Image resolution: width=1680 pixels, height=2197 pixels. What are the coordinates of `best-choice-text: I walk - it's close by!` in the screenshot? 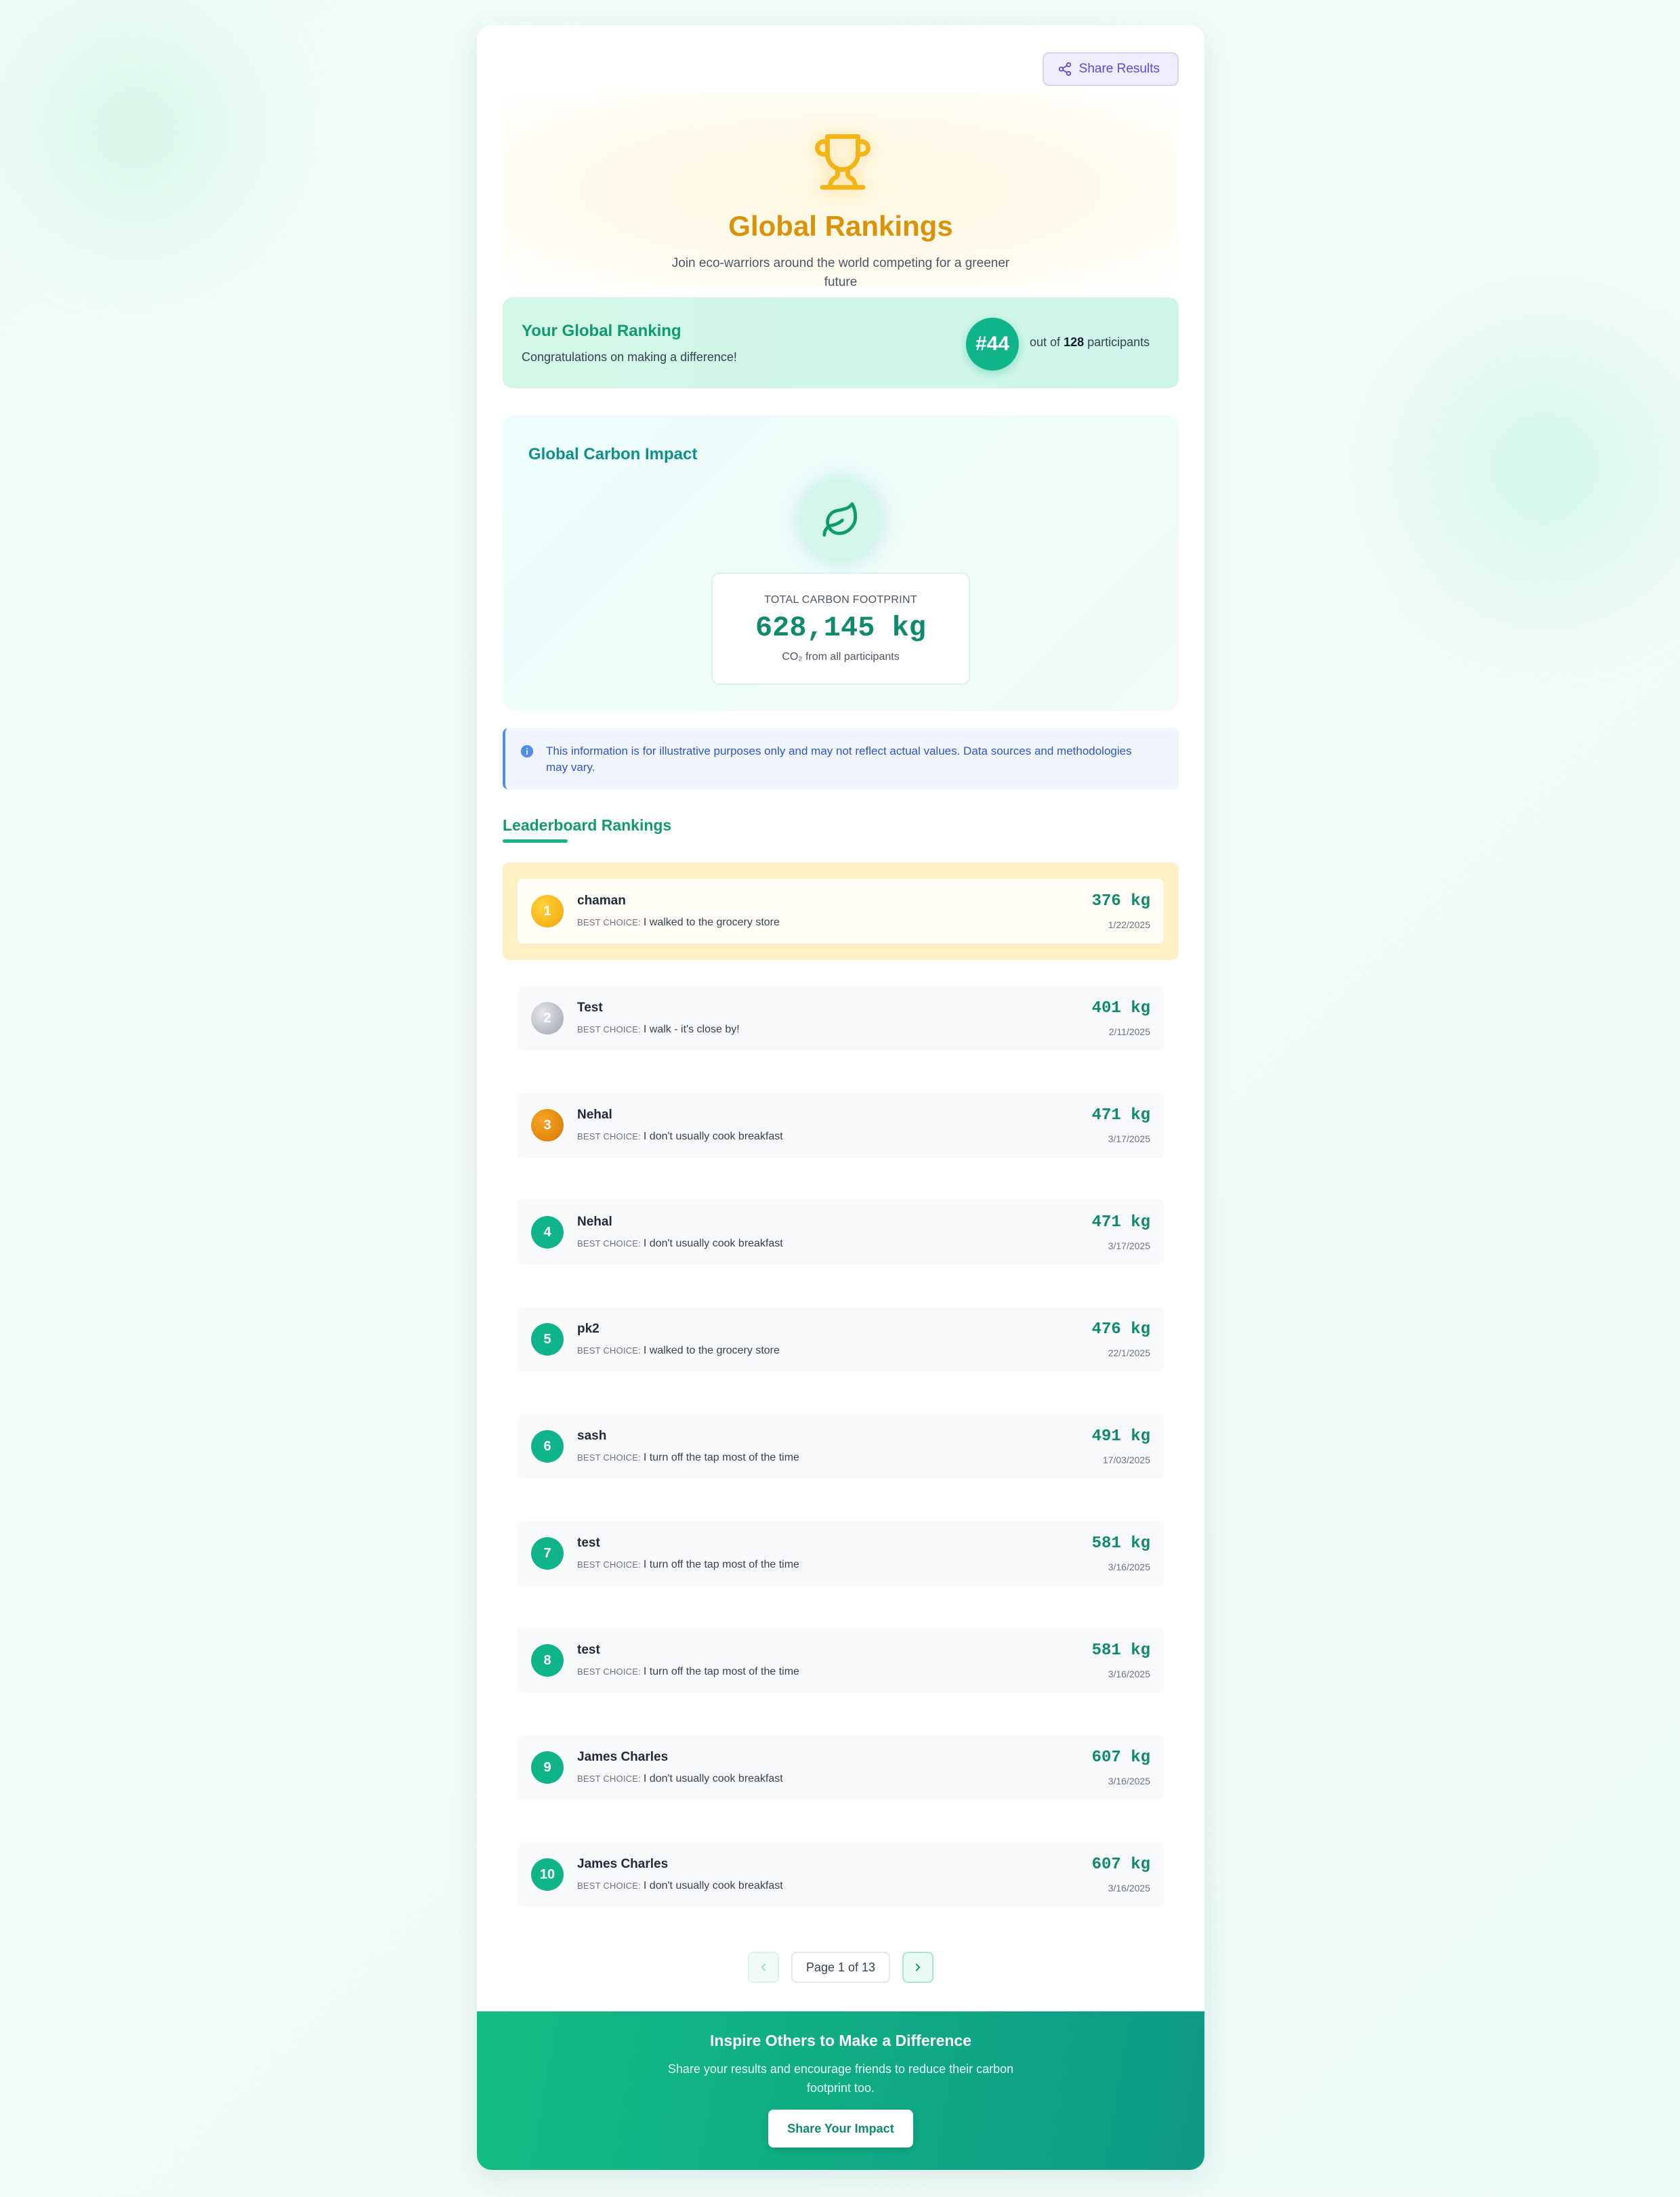 It's located at (691, 1029).